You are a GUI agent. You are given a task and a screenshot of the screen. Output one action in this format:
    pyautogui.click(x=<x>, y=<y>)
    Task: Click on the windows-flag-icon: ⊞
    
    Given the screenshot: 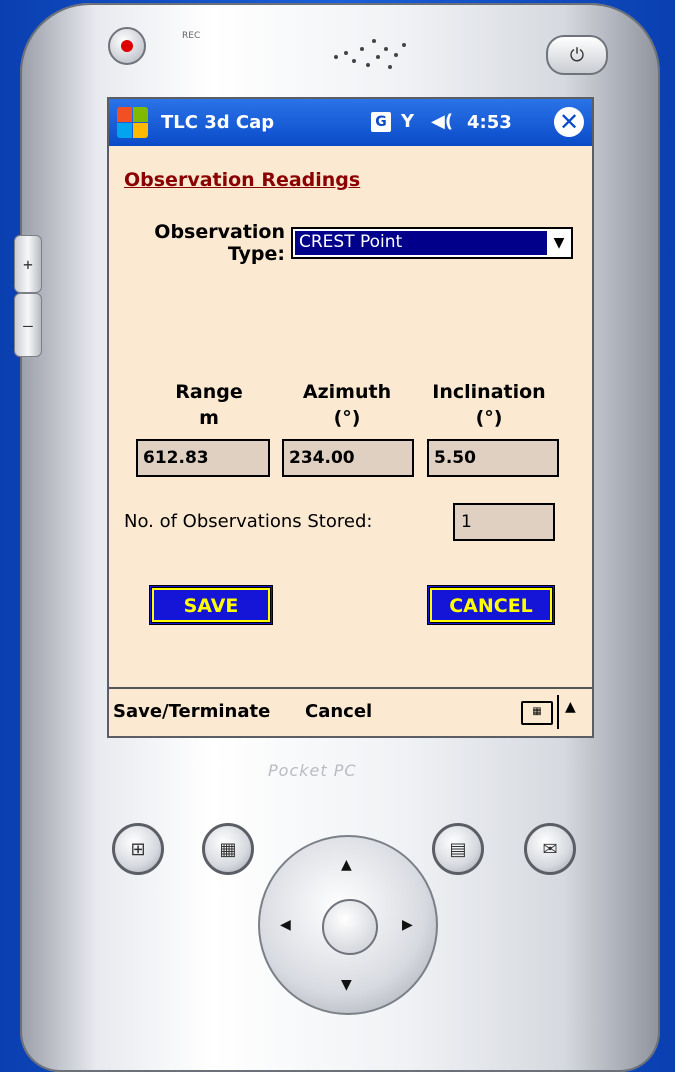 What is the action you would take?
    pyautogui.click(x=138, y=849)
    